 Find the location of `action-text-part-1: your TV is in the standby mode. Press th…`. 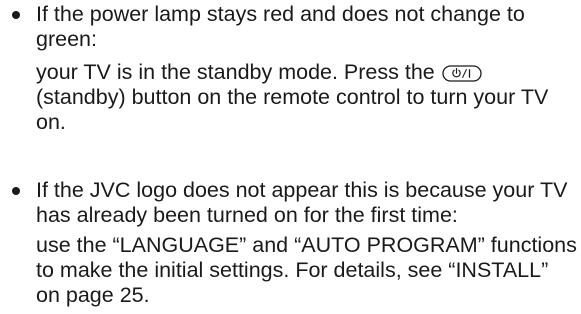

action-text-part-1: your TV is in the standby mode. Press th… is located at coordinates (238, 72).